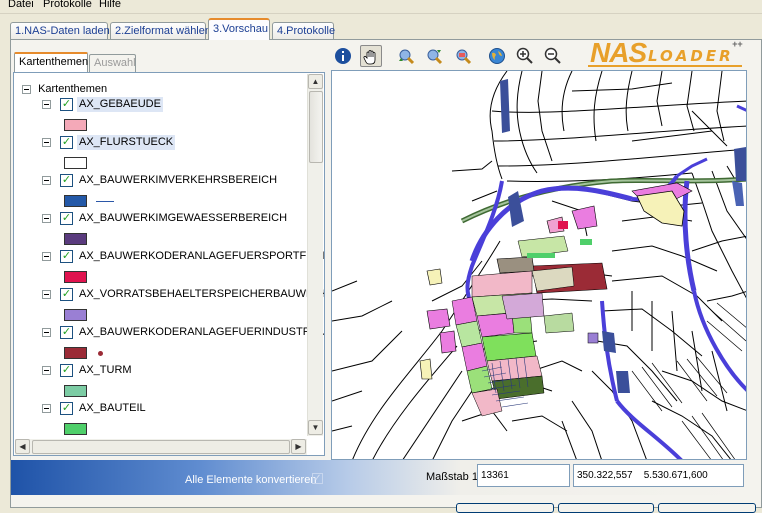 The width and height of the screenshot is (762, 513). I want to click on nav-button-back, so click(505, 508).